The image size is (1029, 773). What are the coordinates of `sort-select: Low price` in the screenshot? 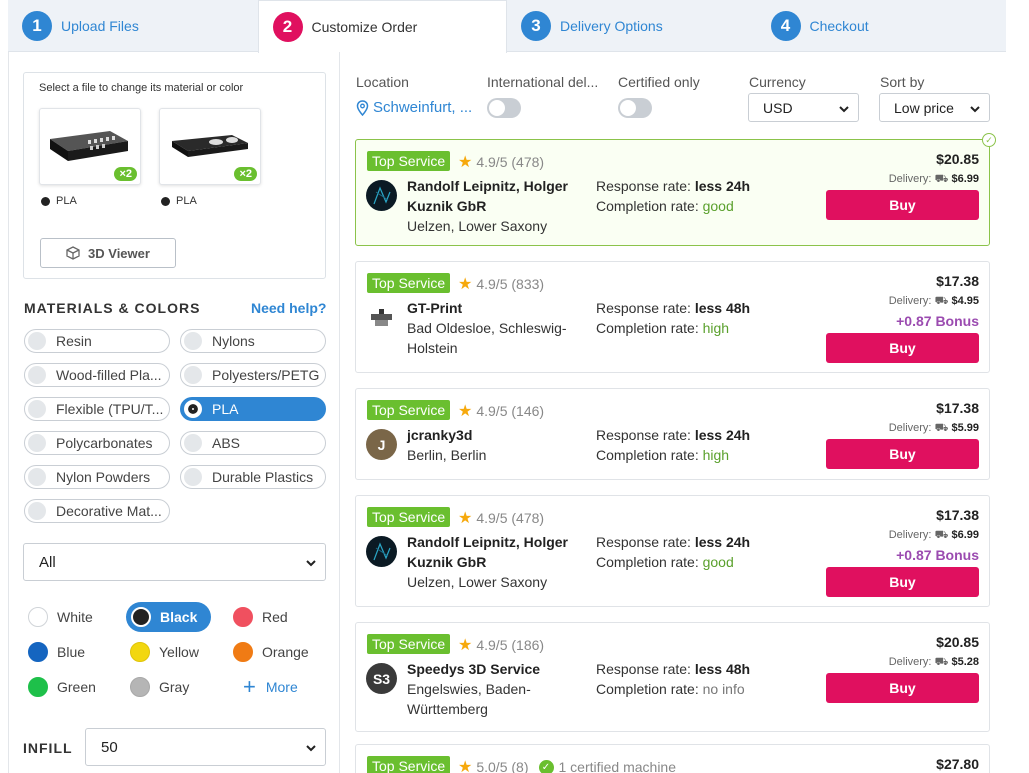 It's located at (934, 107).